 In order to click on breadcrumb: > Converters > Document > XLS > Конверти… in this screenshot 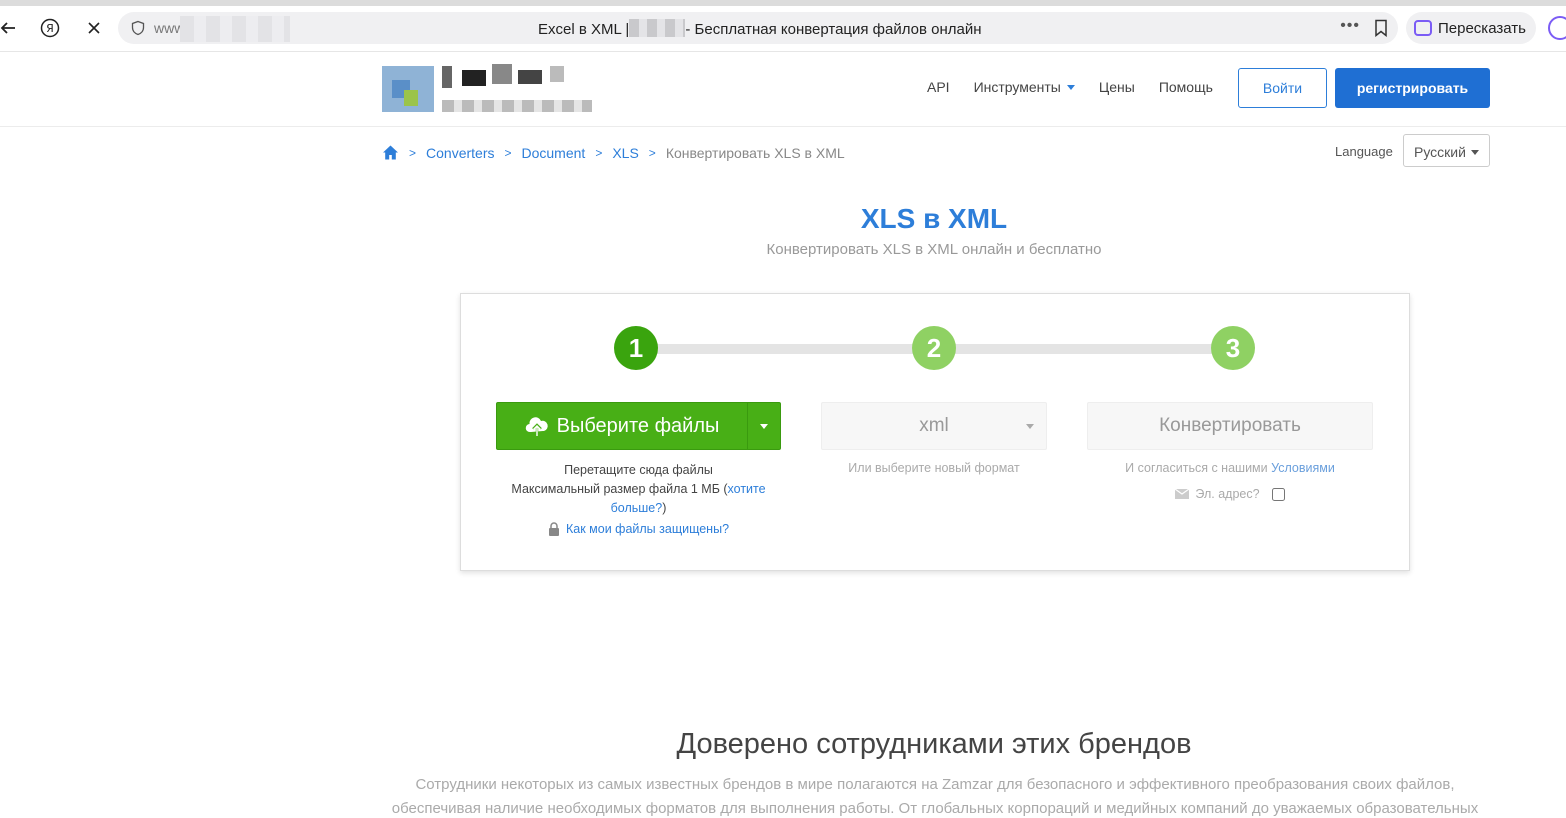, I will do `click(613, 152)`.